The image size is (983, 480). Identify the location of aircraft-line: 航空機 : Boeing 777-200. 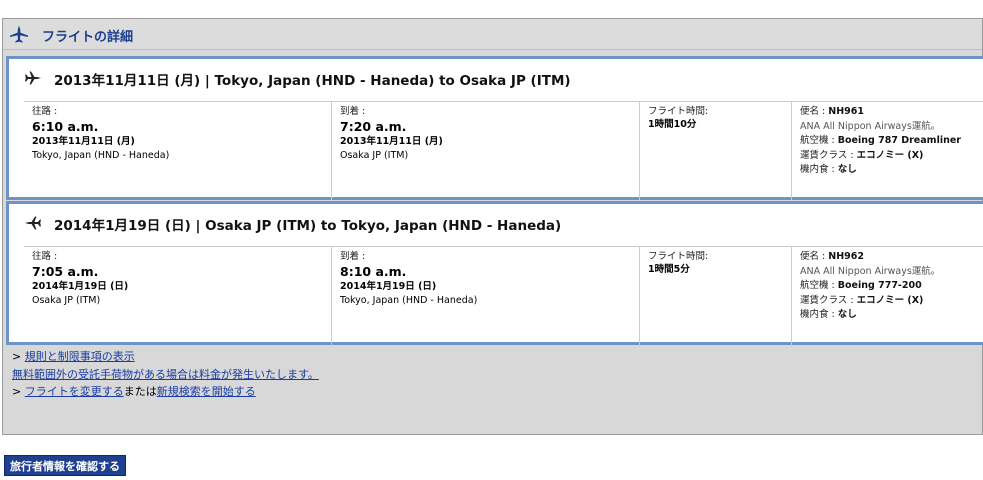
(891, 286).